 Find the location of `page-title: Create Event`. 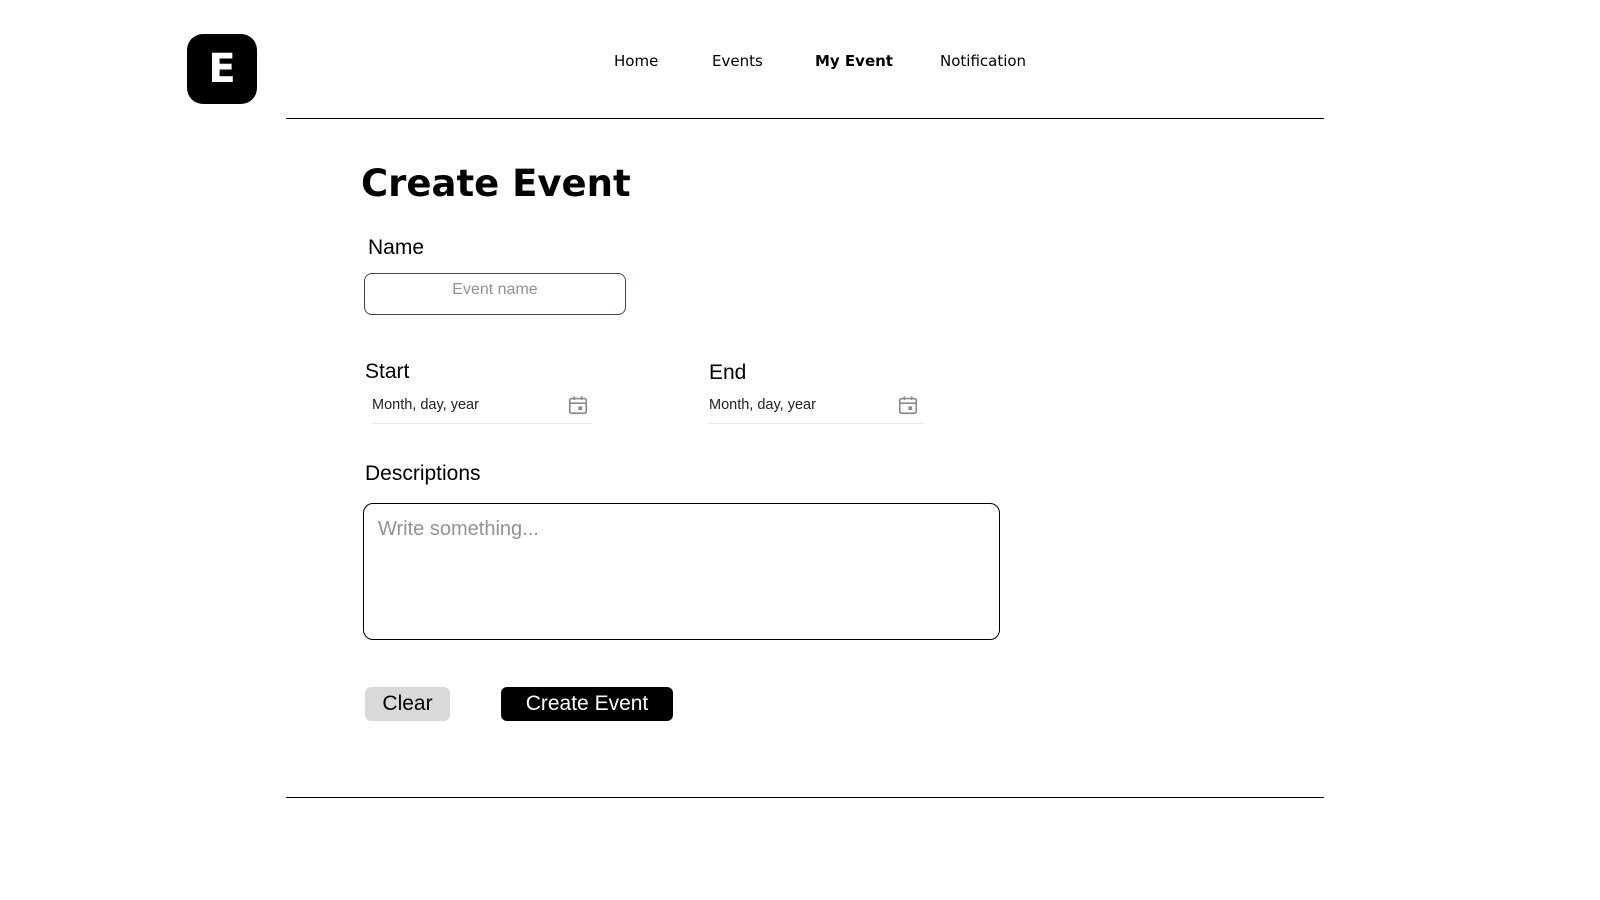

page-title: Create Event is located at coordinates (496, 183).